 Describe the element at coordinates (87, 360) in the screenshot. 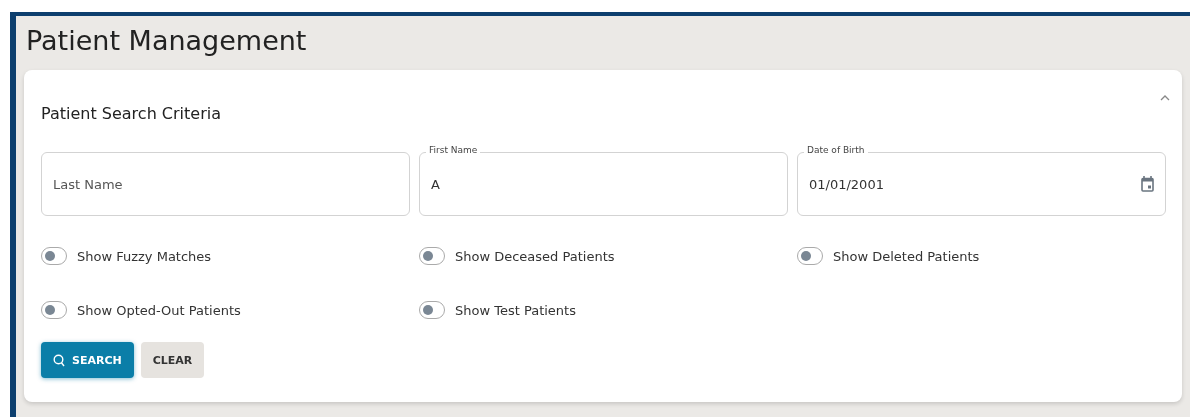

I see `search-button: SEARCH` at that location.